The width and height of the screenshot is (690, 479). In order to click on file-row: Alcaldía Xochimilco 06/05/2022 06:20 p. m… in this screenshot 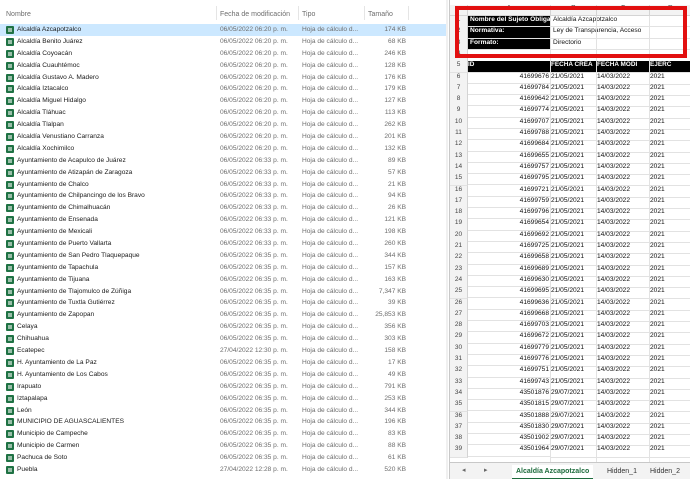, I will do `click(224, 149)`.